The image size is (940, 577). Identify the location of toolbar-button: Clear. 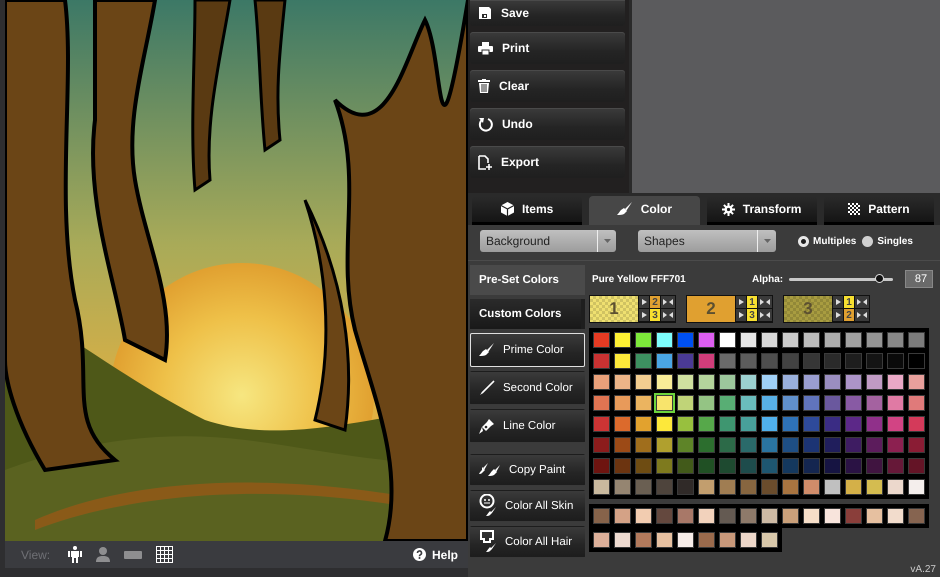
(547, 86).